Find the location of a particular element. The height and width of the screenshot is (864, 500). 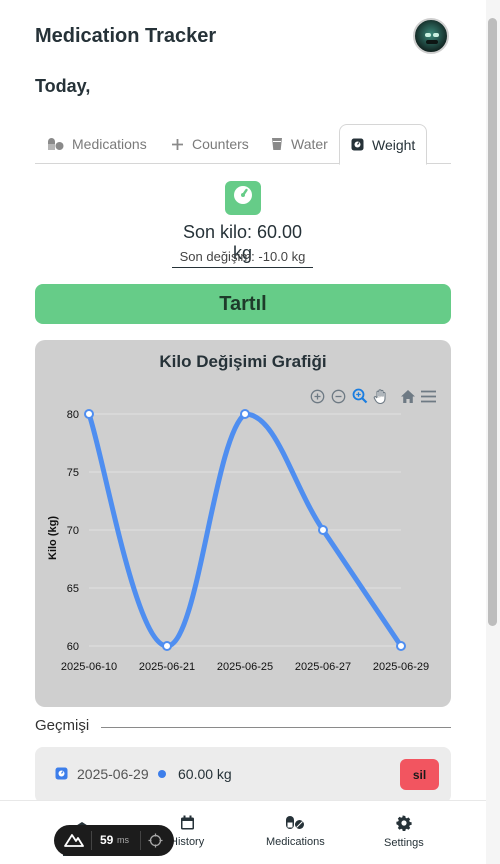

water-glass-icon is located at coordinates (277, 144).